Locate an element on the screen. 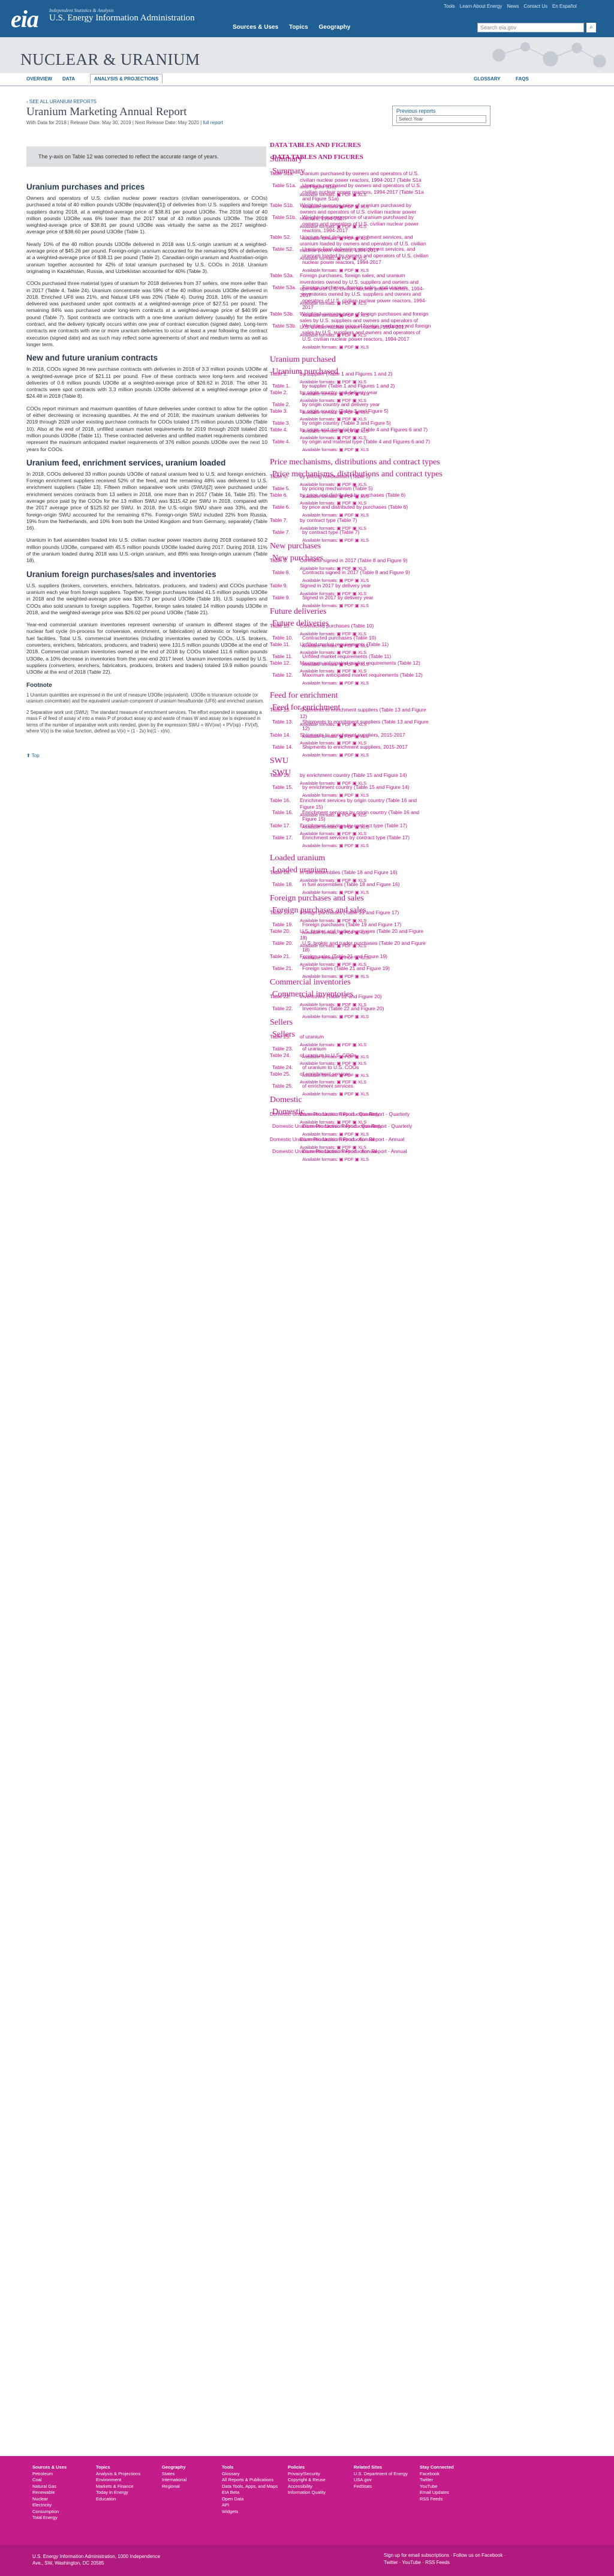  table-title-link: Unfilled market requirements (Table 11) is located at coordinates (346, 656).